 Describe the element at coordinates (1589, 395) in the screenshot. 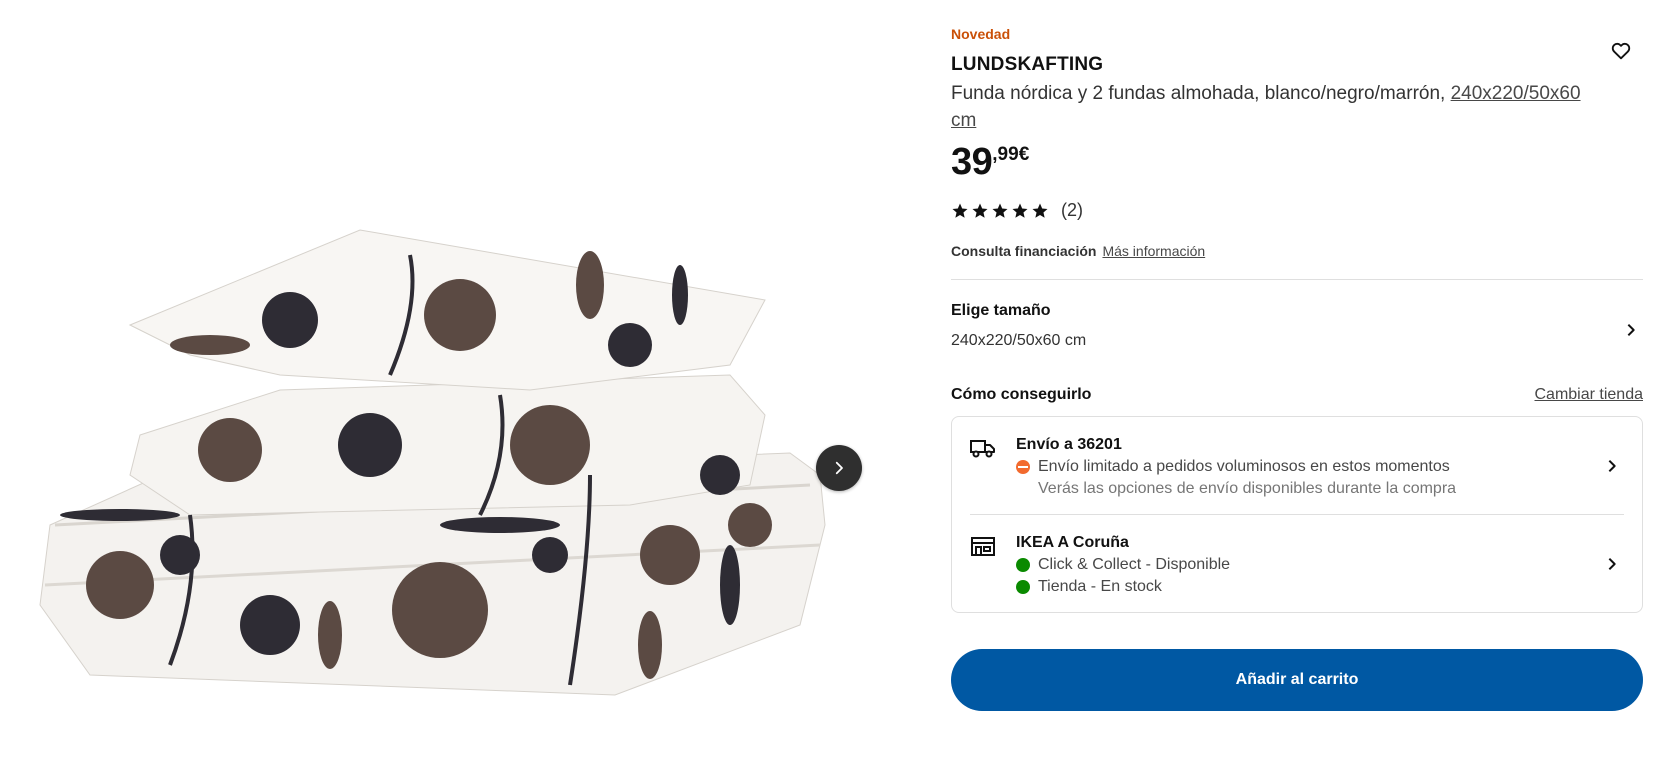

I see `change-store-link: Cambiar tienda` at that location.